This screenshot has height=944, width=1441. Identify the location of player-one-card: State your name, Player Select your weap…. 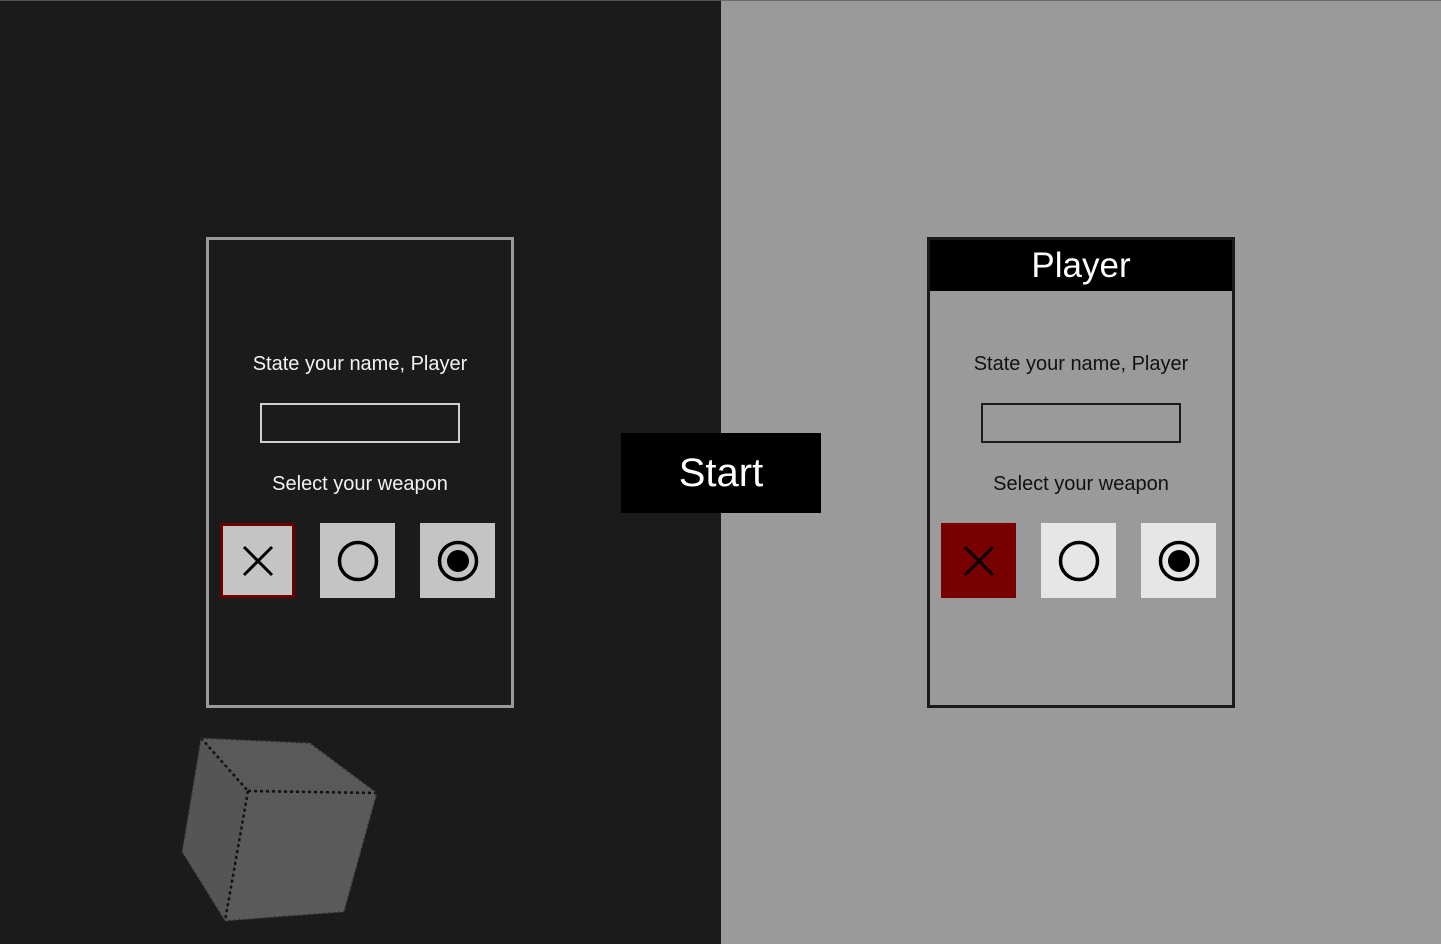
(360, 472).